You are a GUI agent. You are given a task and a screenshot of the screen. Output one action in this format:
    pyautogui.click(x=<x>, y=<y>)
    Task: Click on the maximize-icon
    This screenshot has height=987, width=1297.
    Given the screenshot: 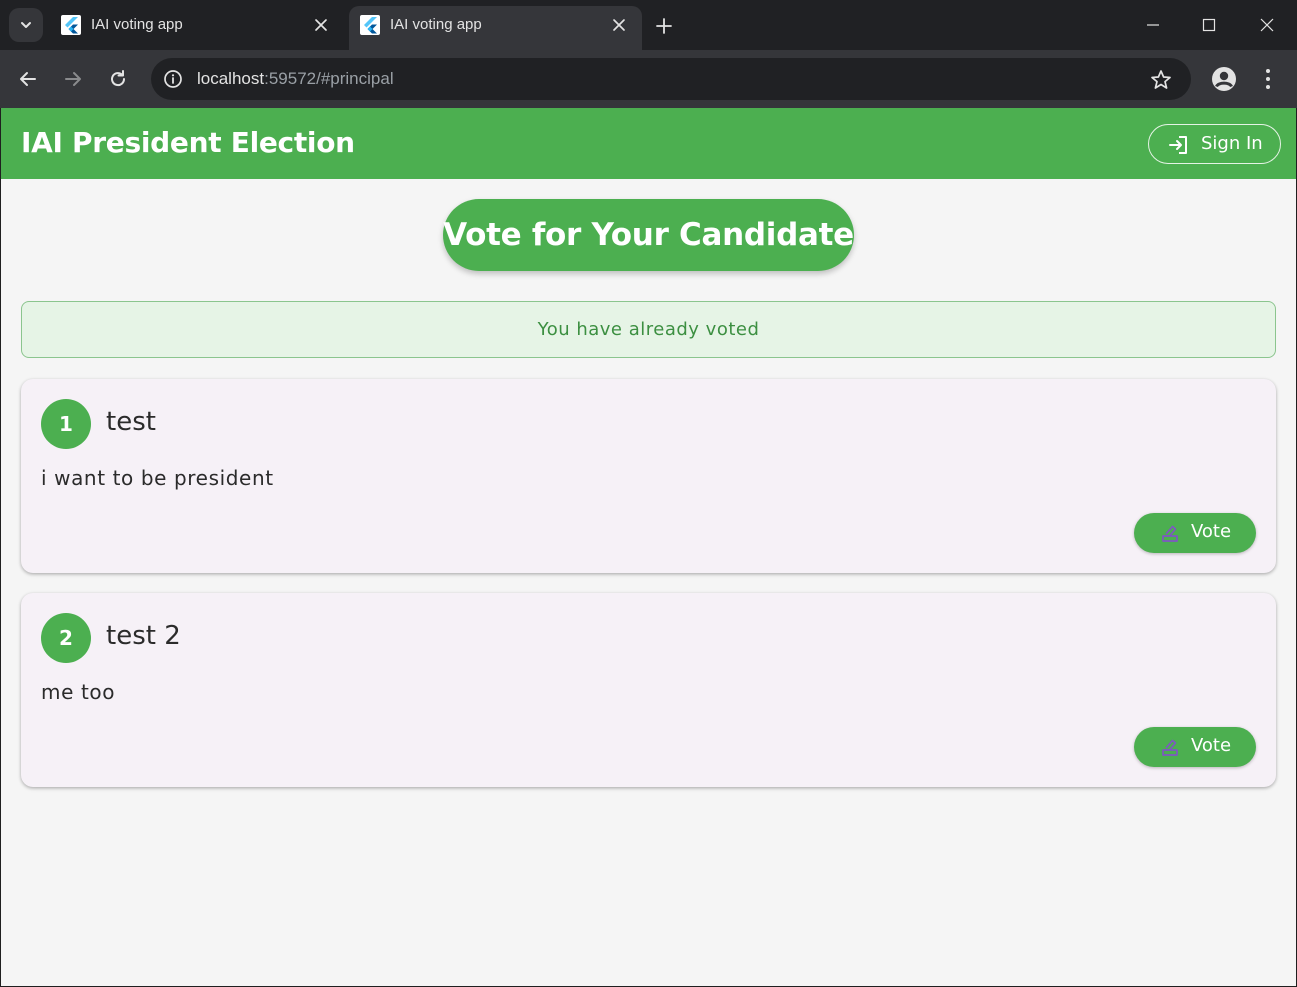 What is the action you would take?
    pyautogui.click(x=1209, y=25)
    